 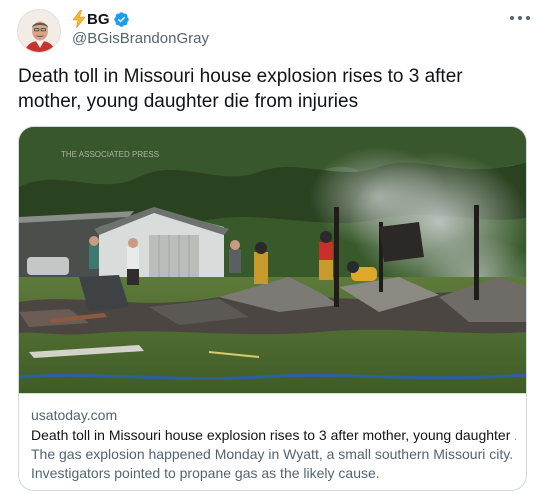 I want to click on verified-badge-icon, so click(x=121, y=19).